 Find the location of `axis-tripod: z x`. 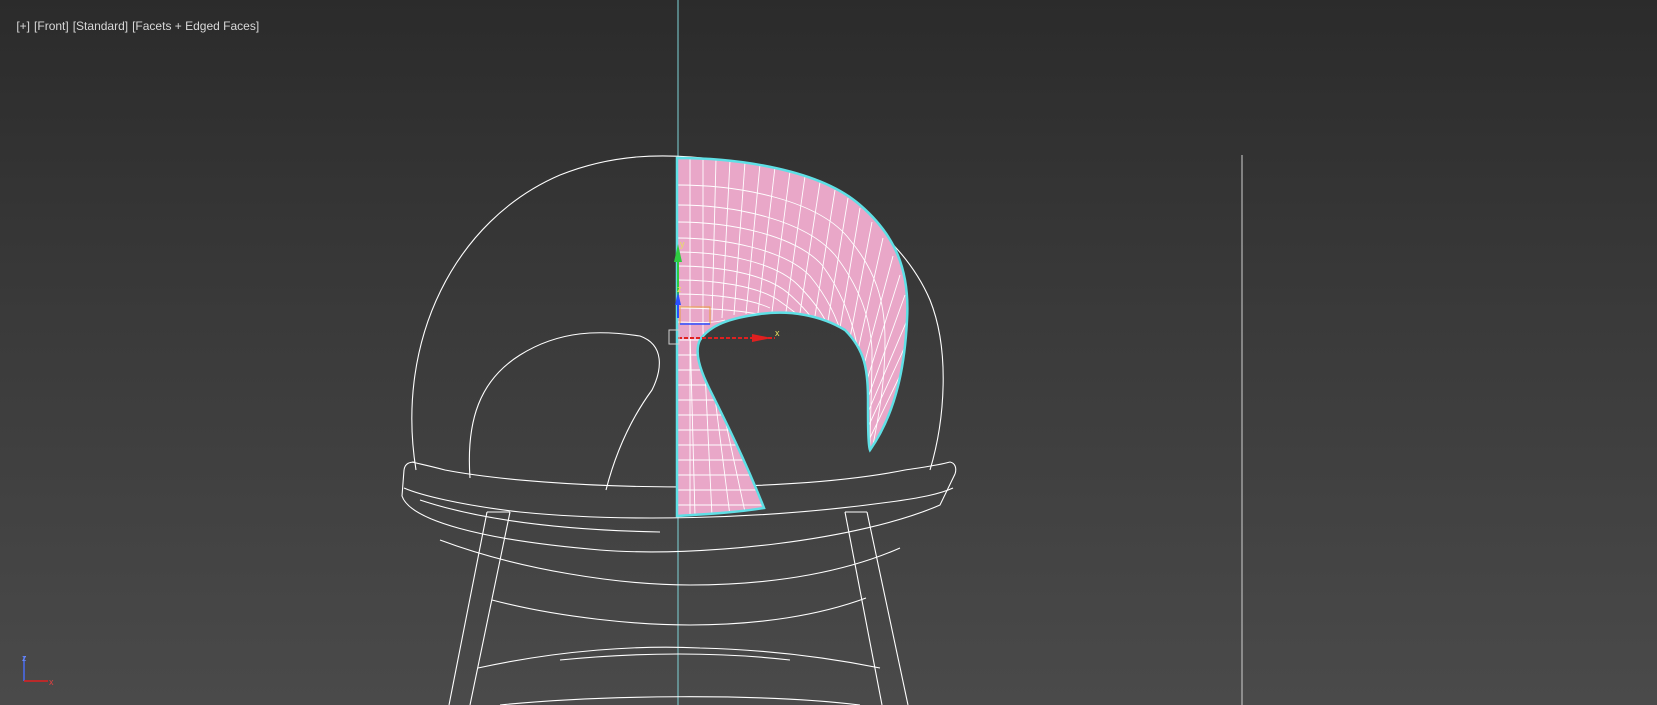

axis-tripod: z x is located at coordinates (38, 670).